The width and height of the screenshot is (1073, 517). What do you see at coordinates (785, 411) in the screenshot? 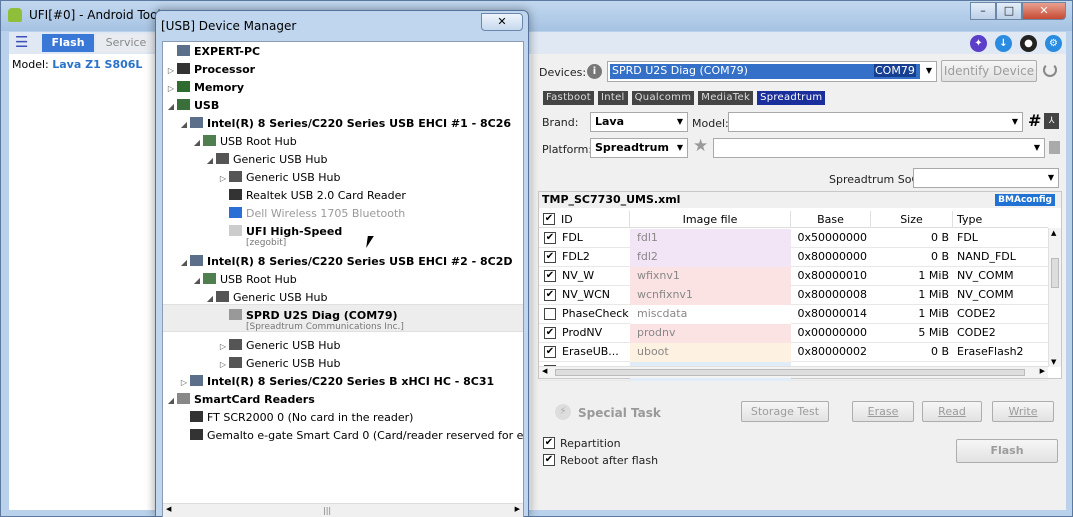
I see `storage-test-button: Storage Test` at bounding box center [785, 411].